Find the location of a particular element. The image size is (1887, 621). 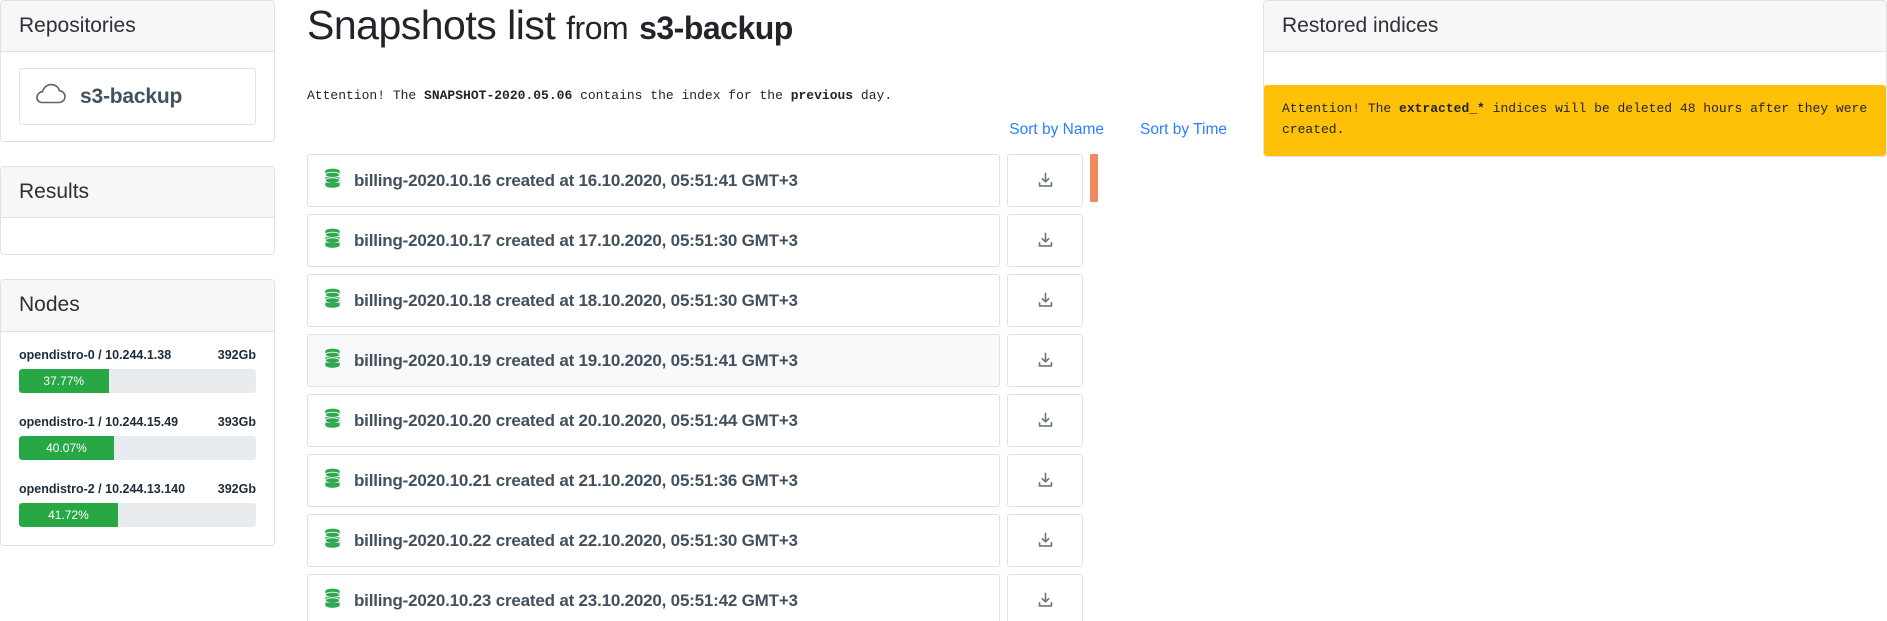

node-size: 393Gb is located at coordinates (236, 421).